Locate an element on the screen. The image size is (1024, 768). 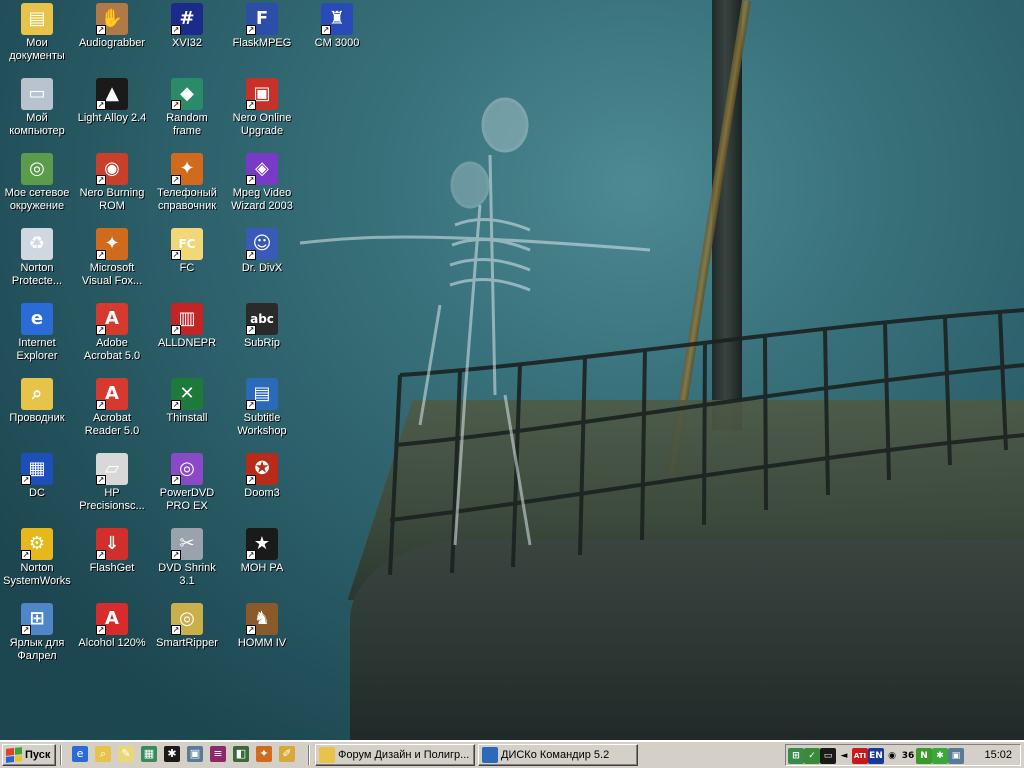
desktop-icon-random-frame: ◆ ↗ Random frame is located at coordinates (187, 108).